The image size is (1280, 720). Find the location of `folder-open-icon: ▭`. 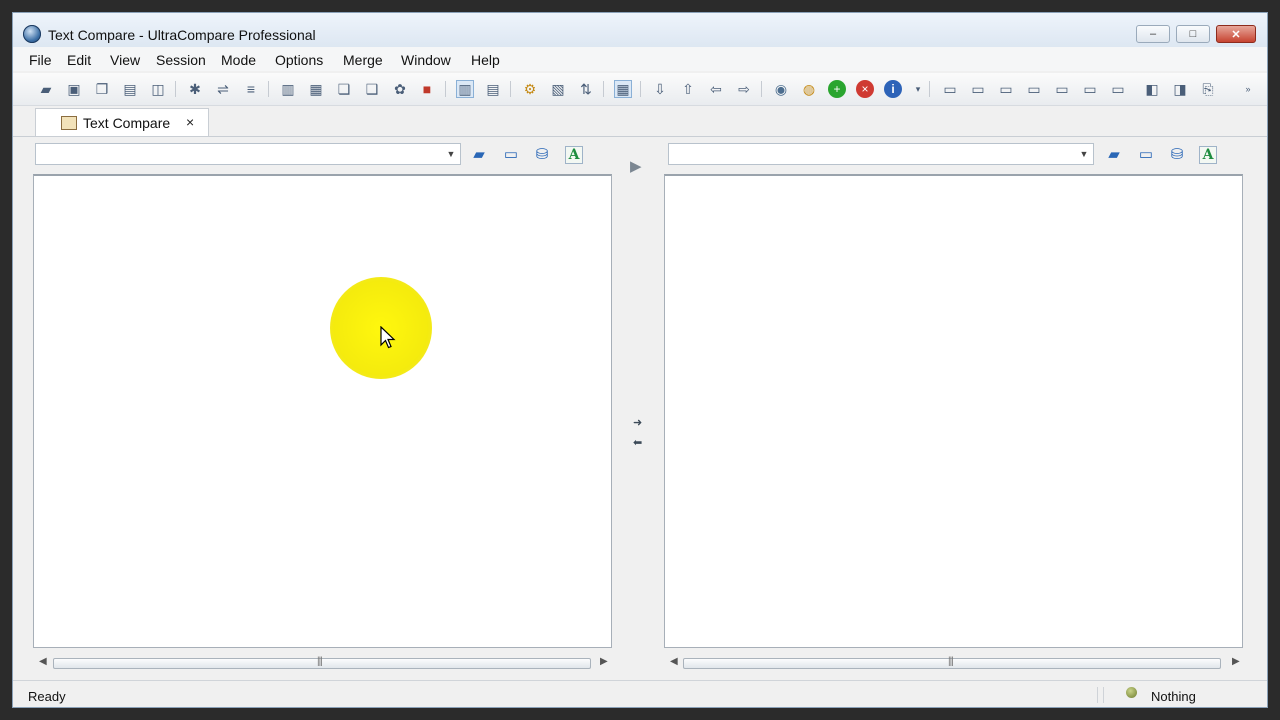

folder-open-icon: ▭ is located at coordinates (1034, 89).